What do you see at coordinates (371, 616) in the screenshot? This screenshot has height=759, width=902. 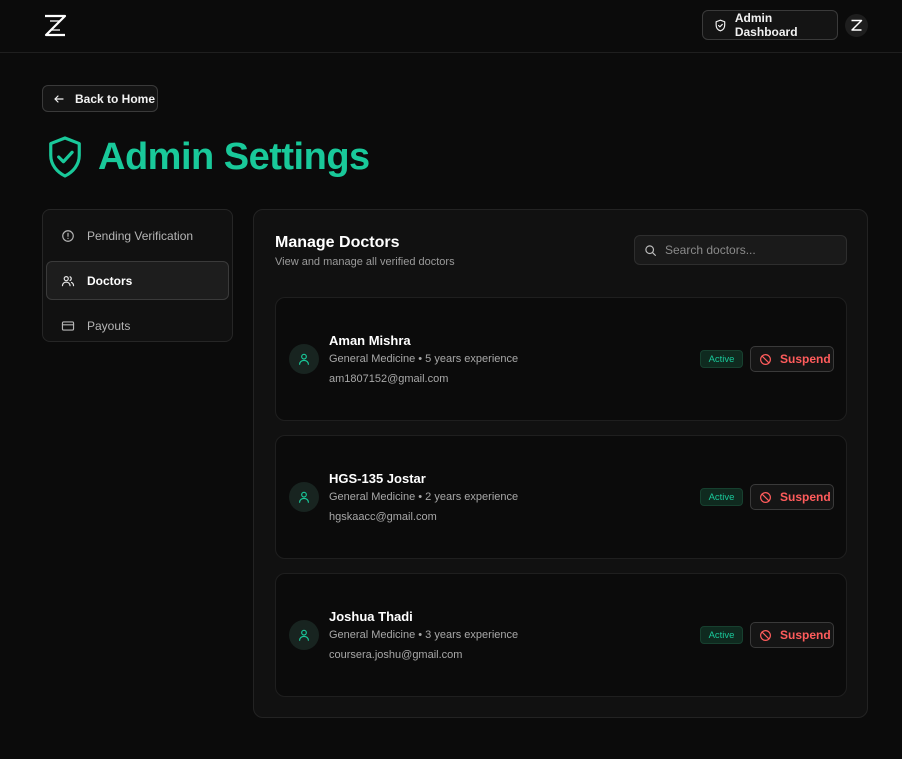 I see `doctor-name: Joshua Thadi` at bounding box center [371, 616].